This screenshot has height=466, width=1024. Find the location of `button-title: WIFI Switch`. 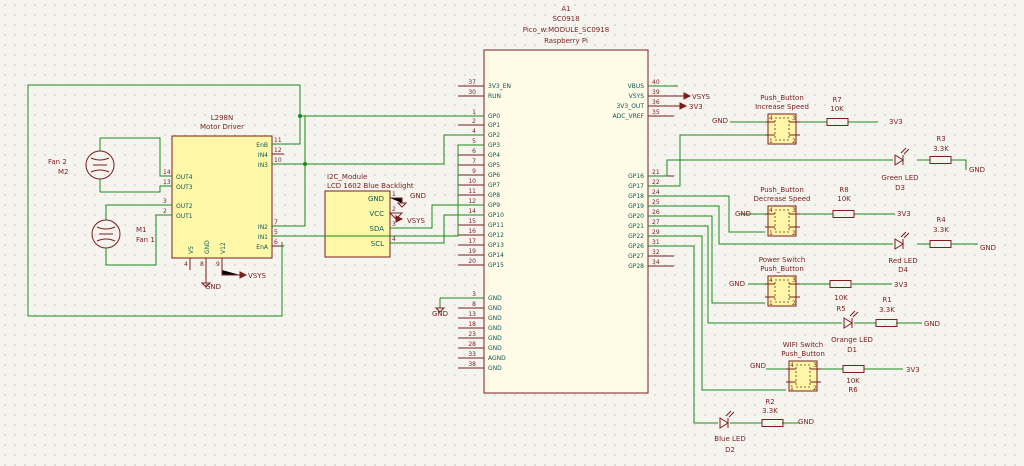

button-title: WIFI Switch is located at coordinates (803, 345).